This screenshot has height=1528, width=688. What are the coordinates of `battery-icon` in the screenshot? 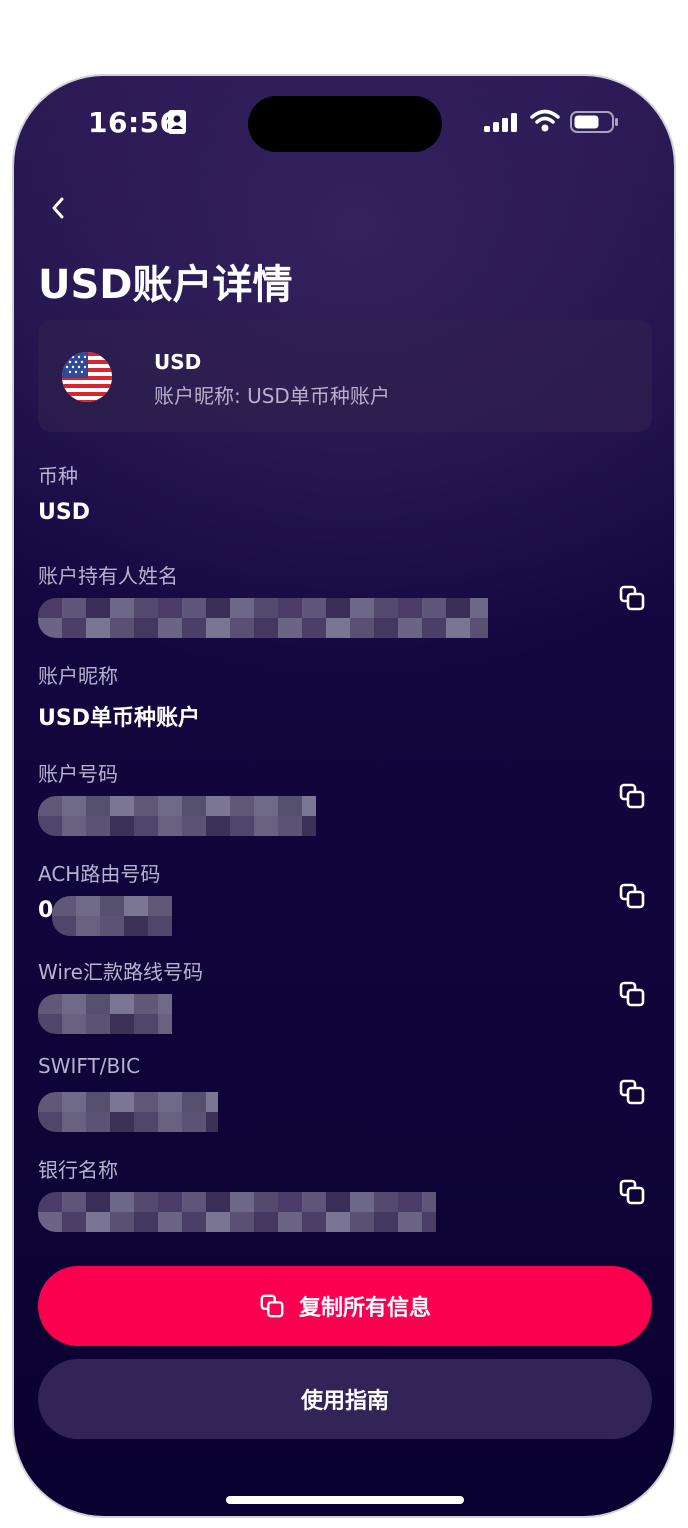 It's located at (595, 124).